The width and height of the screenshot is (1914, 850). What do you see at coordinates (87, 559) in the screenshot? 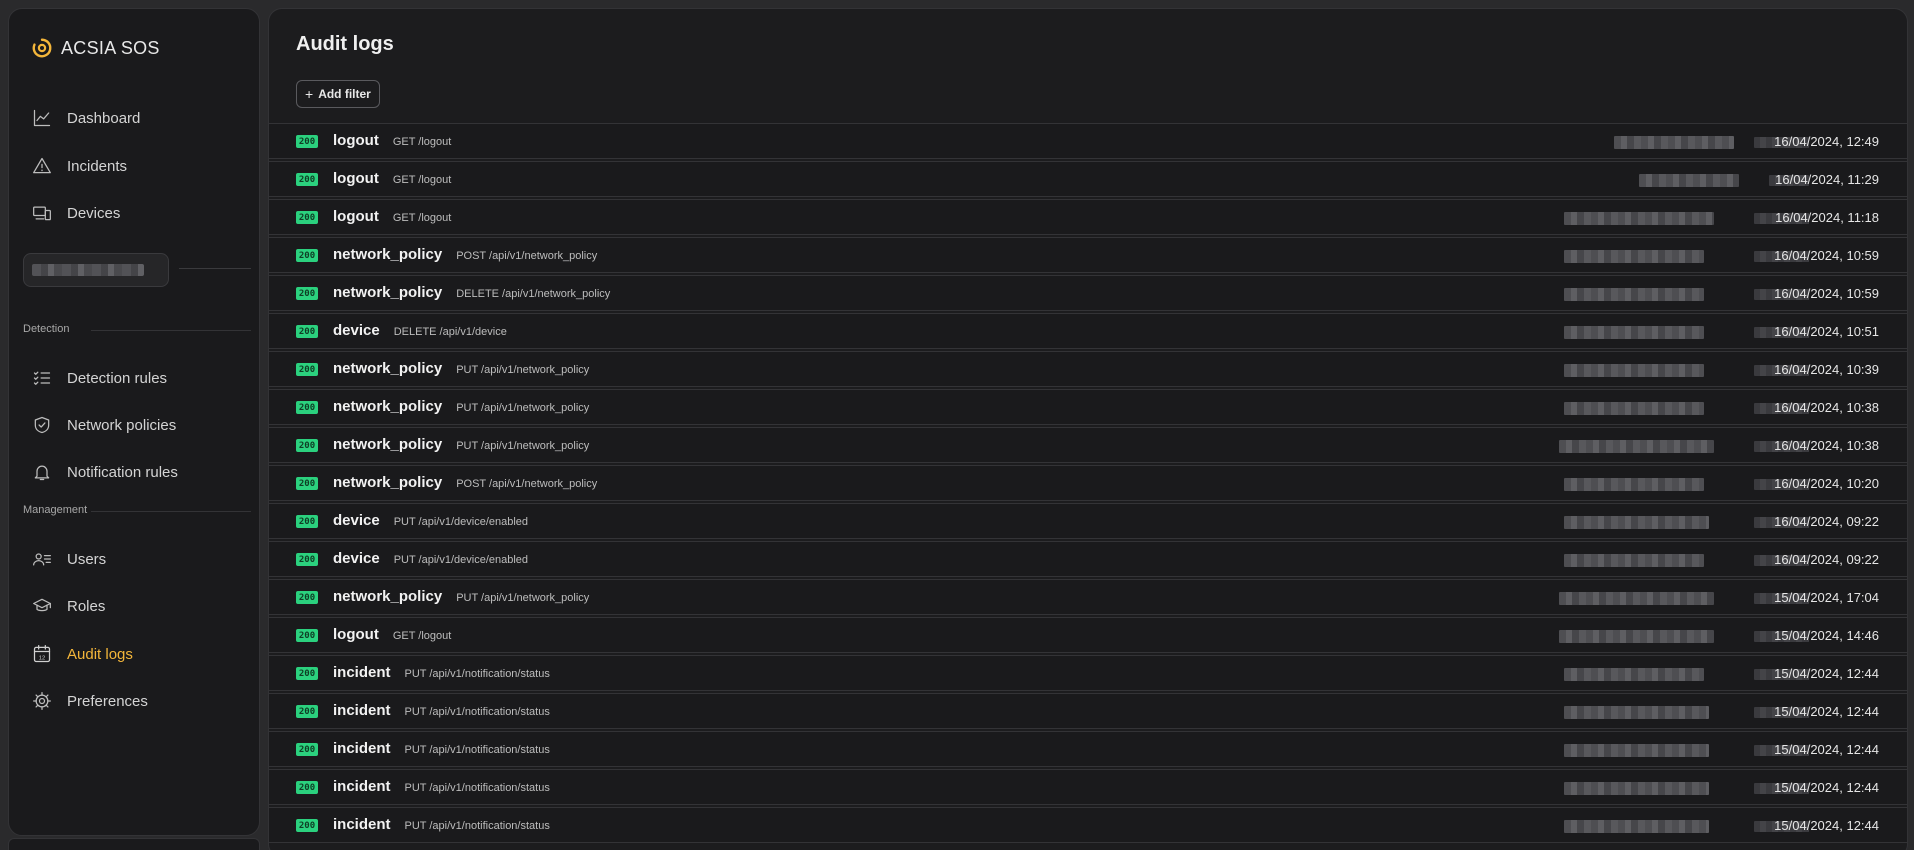
I see `sidebar-item-label: Users` at bounding box center [87, 559].